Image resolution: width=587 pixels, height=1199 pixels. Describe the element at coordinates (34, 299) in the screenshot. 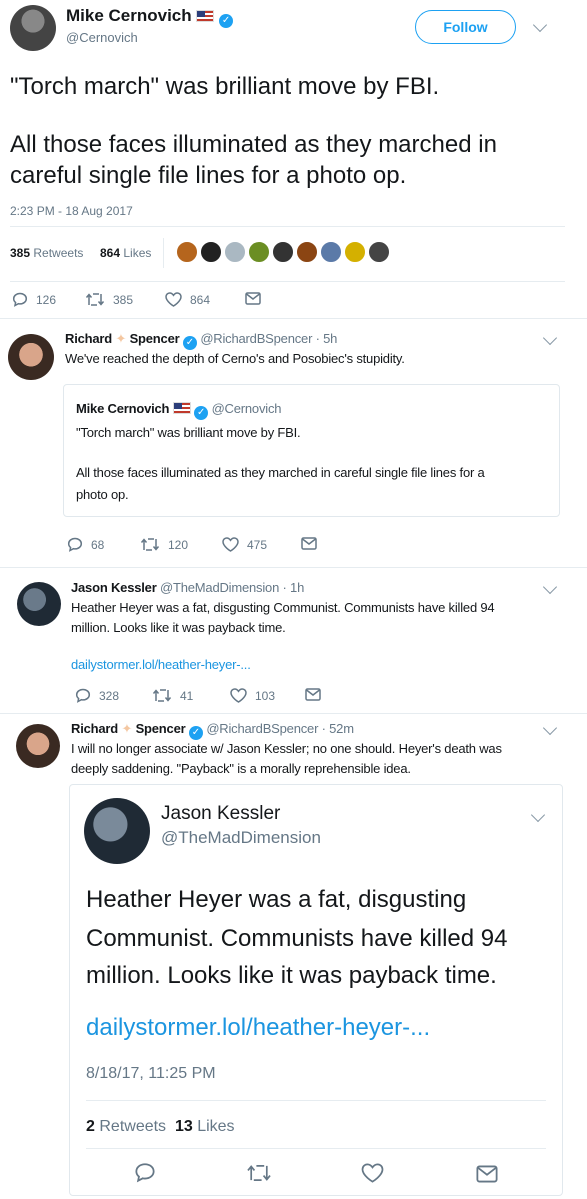

I see `reply-button: 126` at that location.